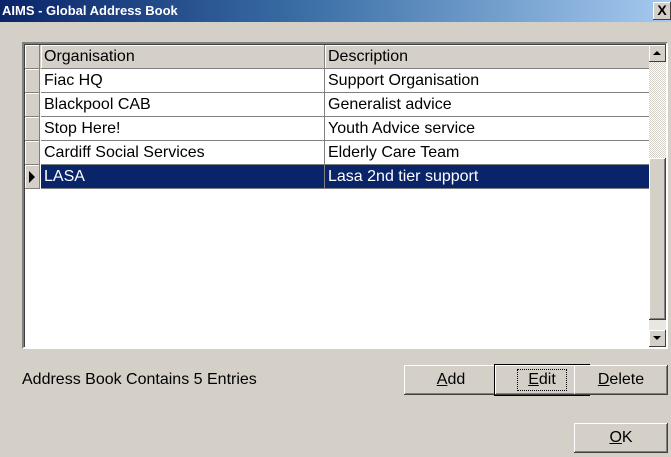 This screenshot has height=457, width=671. Describe the element at coordinates (489, 177) in the screenshot. I see `cell-description: Lasa 2nd tier support` at that location.